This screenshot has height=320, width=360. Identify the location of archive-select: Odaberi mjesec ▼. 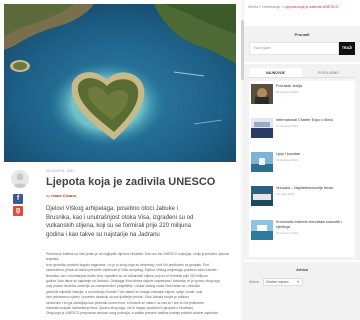
(282, 282).